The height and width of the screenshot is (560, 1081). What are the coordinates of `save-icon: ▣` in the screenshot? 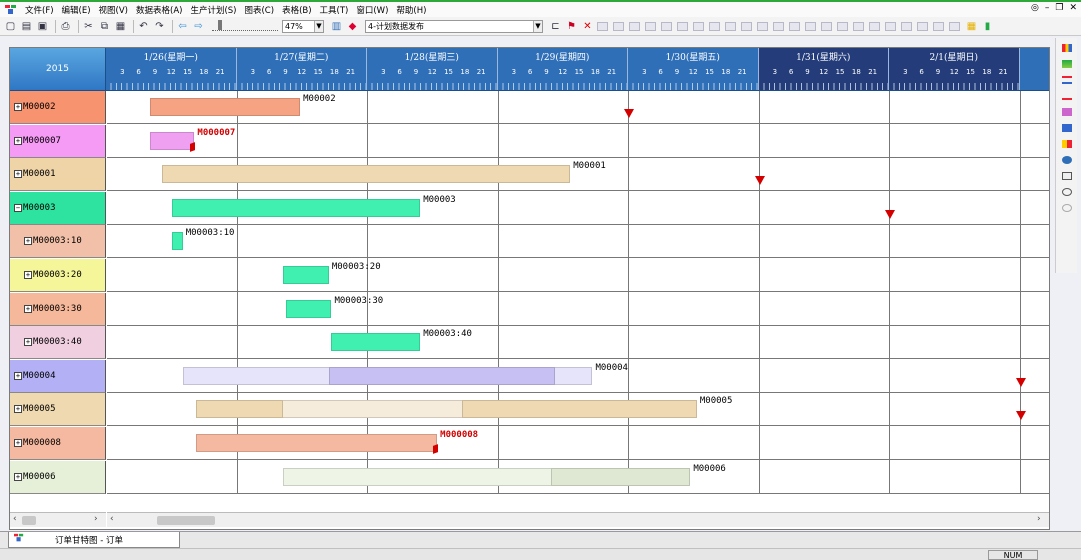 It's located at (42, 26).